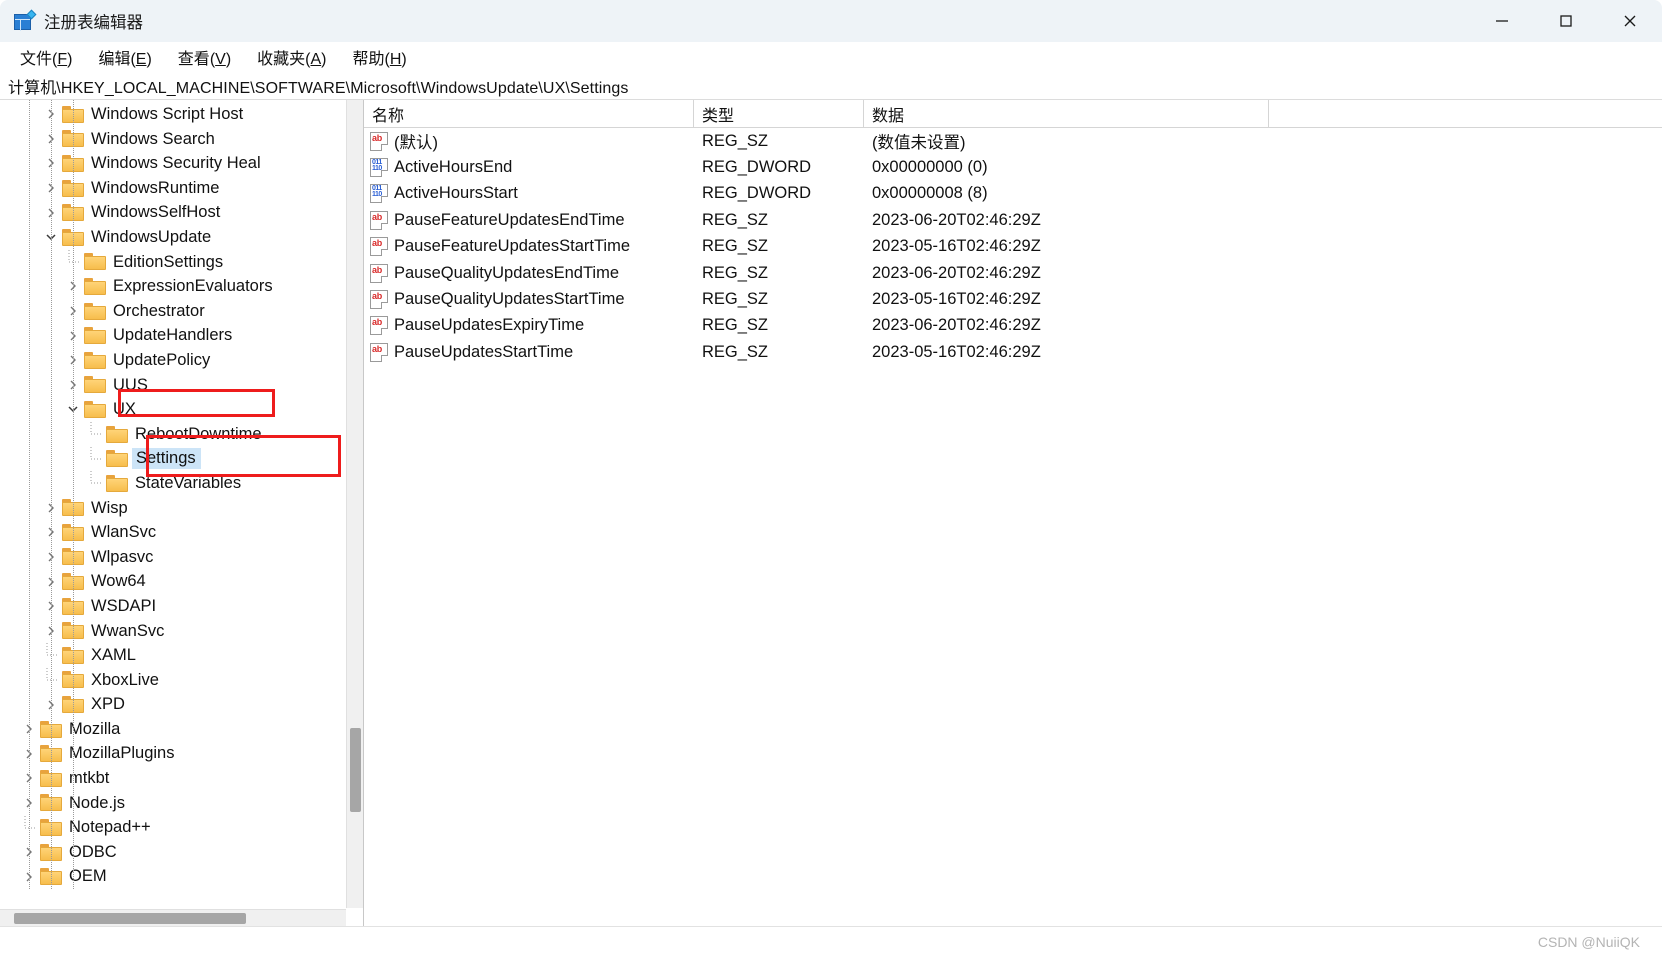 This screenshot has height=956, width=1662. Describe the element at coordinates (172, 852) in the screenshot. I see `tree-item-odbc: ODBC` at that location.